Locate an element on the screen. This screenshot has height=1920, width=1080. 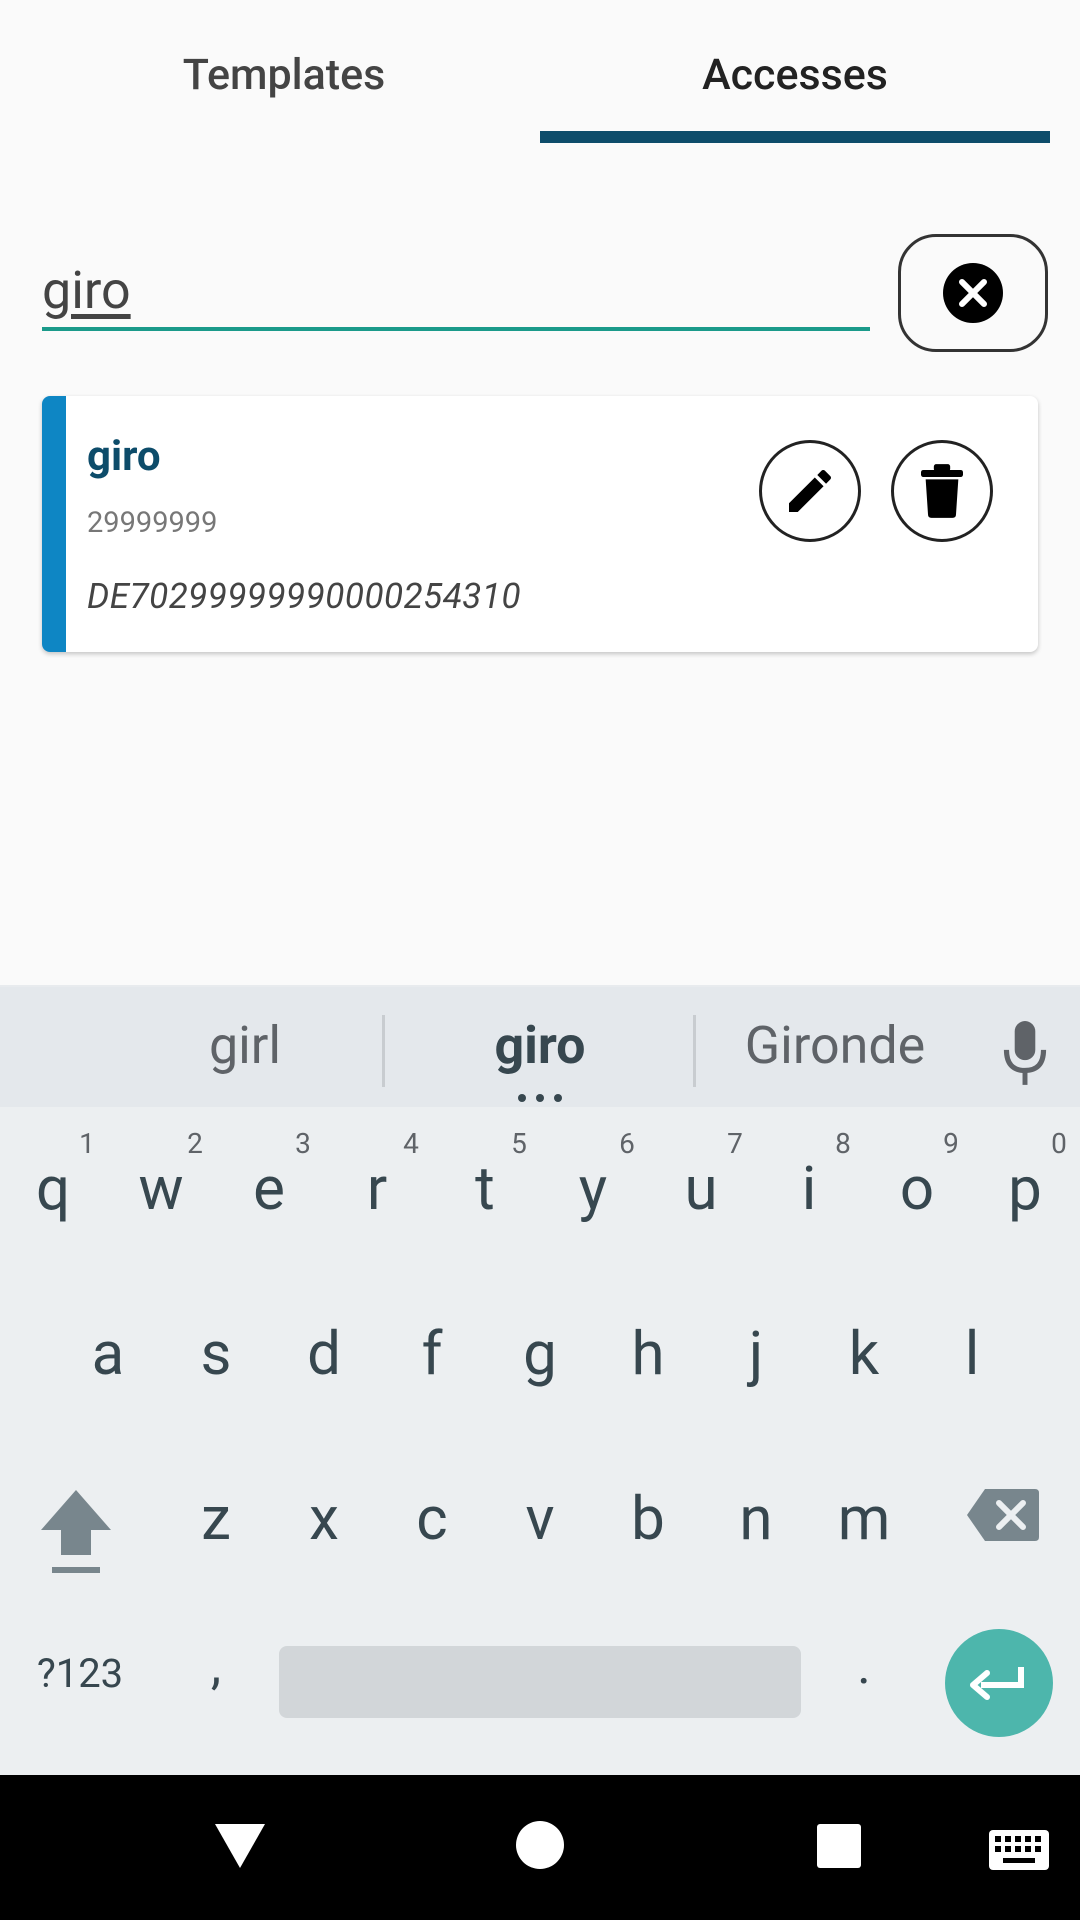
key-x: x is located at coordinates (324, 1518).